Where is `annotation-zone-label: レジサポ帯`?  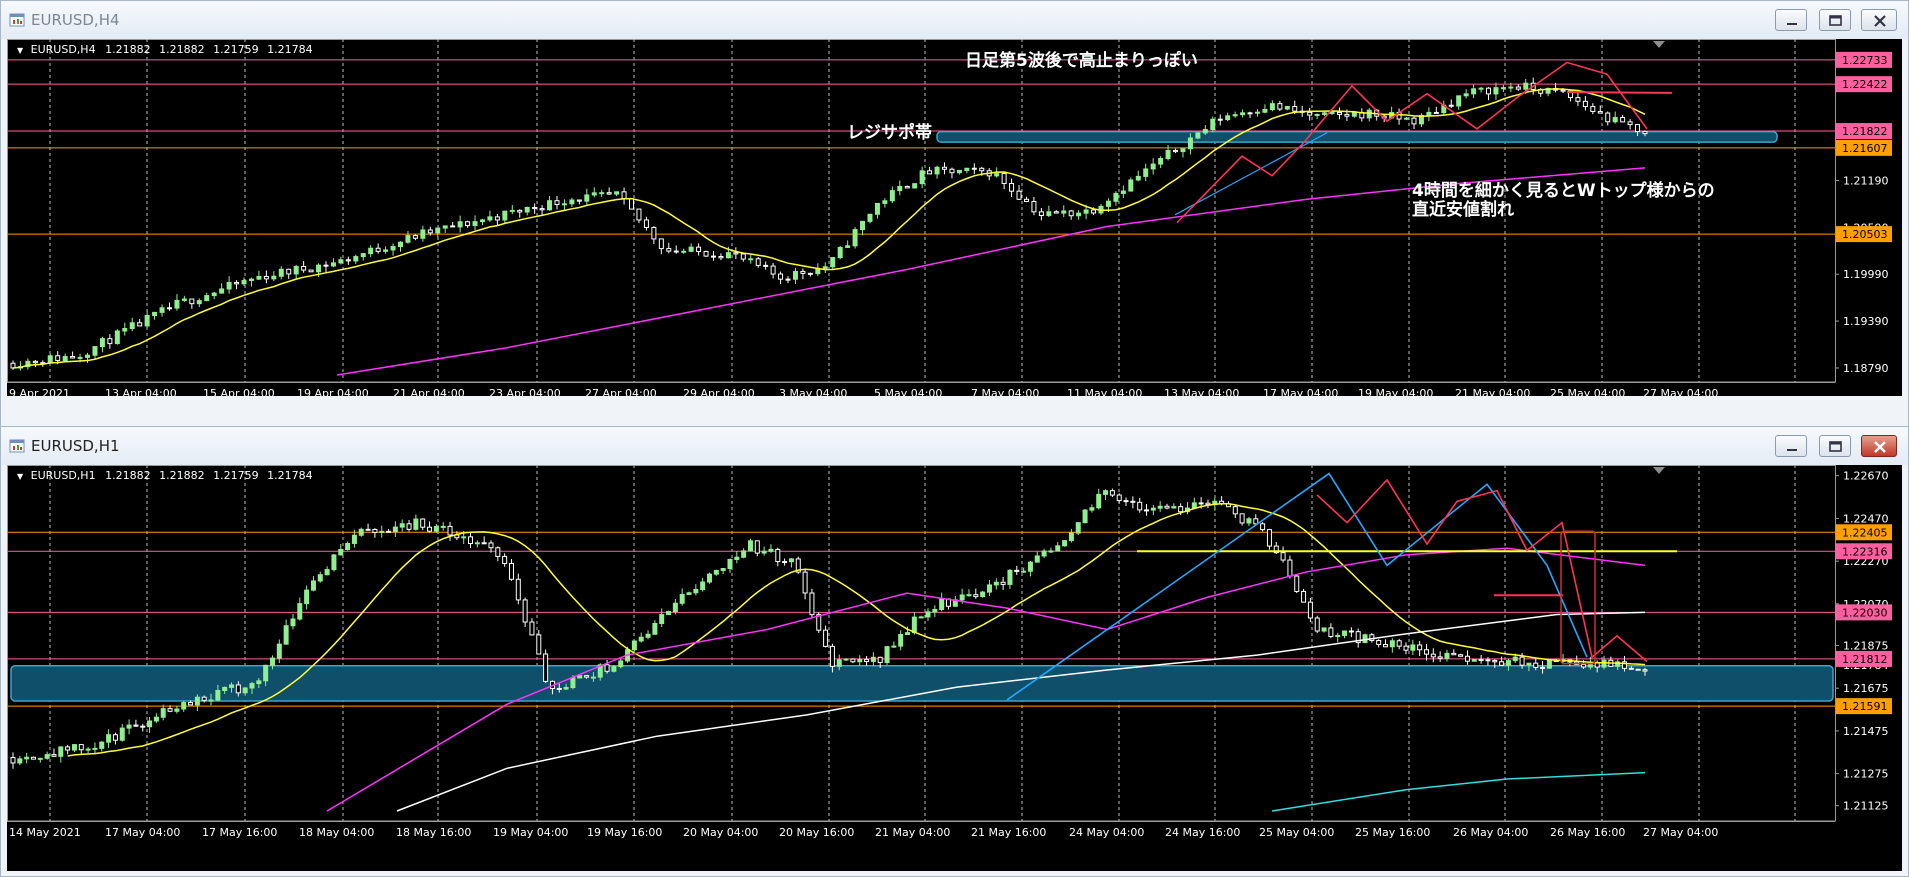
annotation-zone-label: レジサポ帯 is located at coordinates (889, 133).